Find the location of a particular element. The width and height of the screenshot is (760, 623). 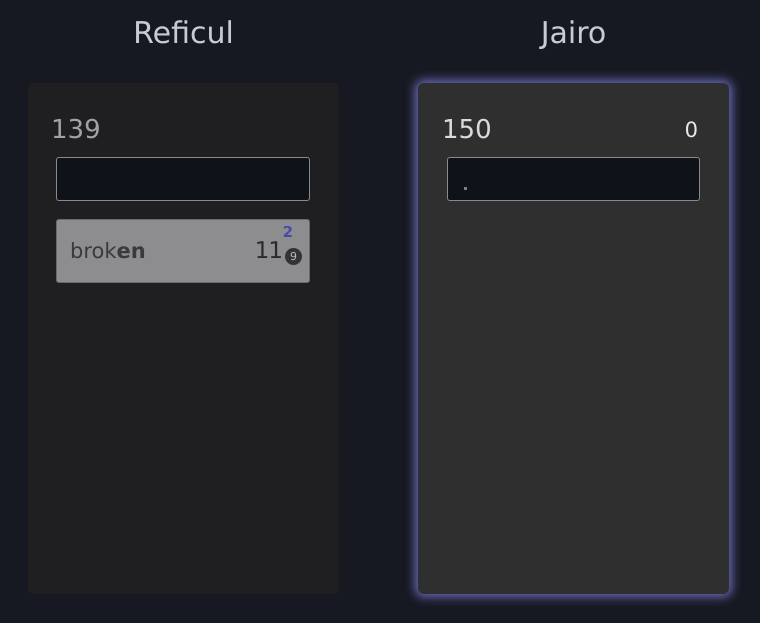

word-text: broken is located at coordinates (108, 251).